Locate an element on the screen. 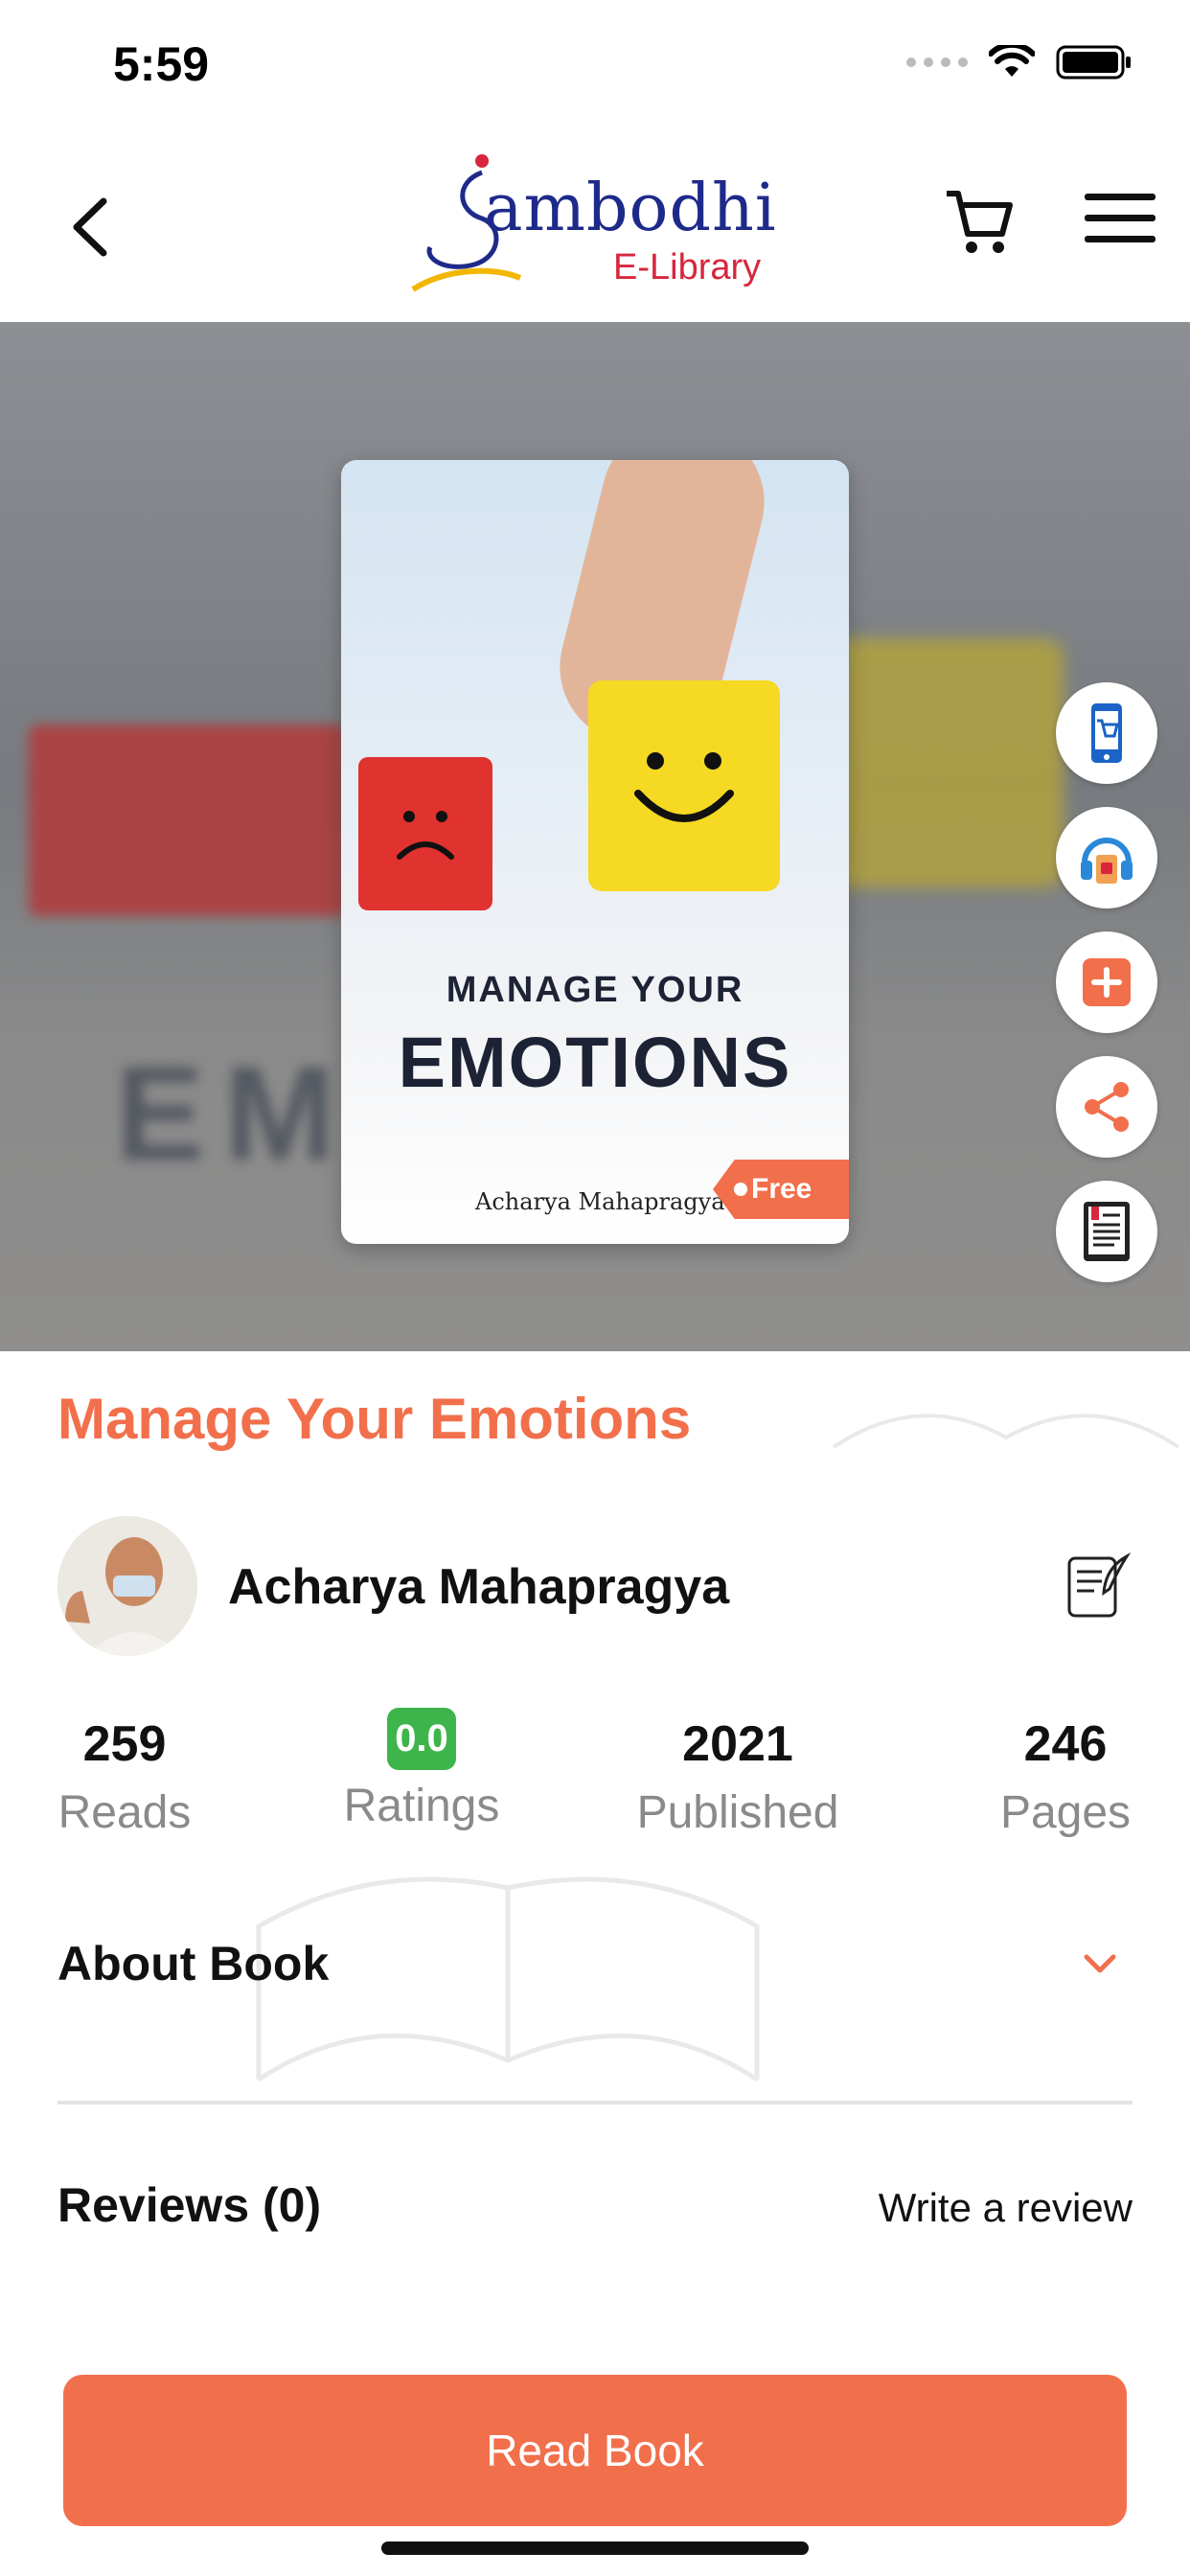 Image resolution: width=1190 pixels, height=2576 pixels. book-sketch-icon is located at coordinates (1006, 1431).